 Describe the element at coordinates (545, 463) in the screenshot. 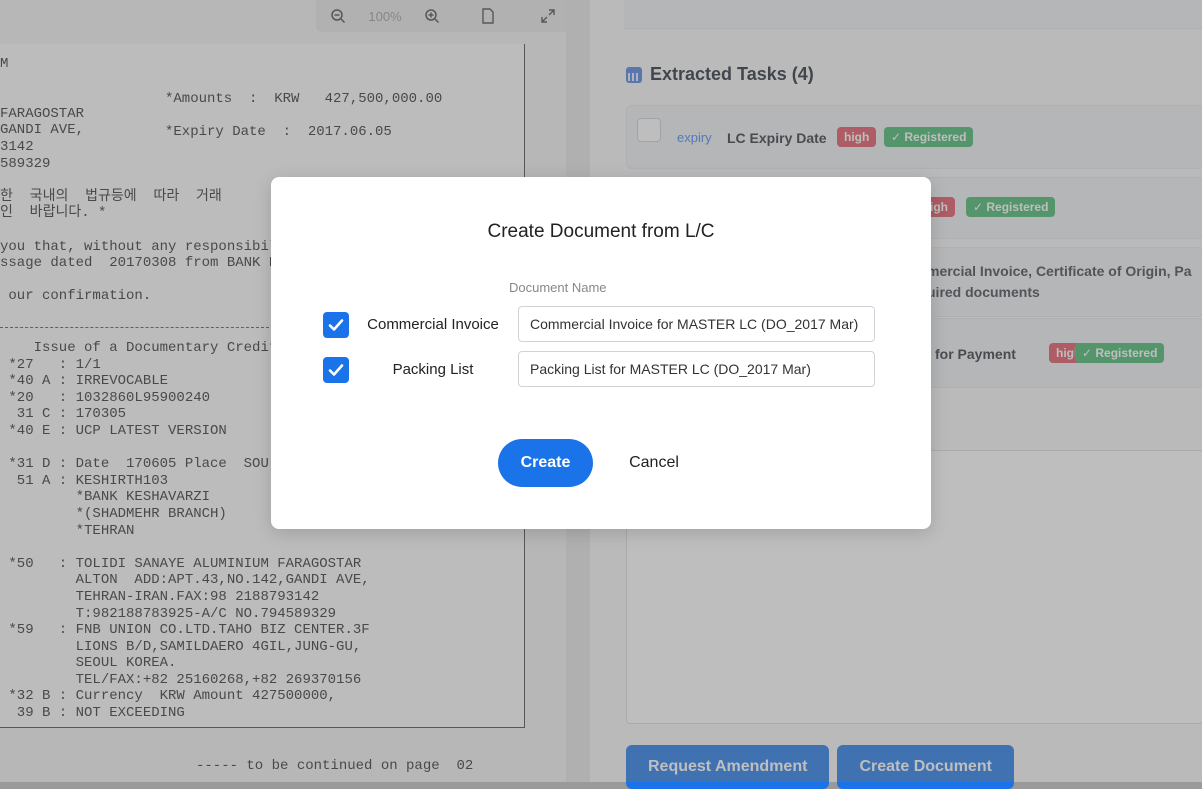

I see `create-button: Create` at that location.